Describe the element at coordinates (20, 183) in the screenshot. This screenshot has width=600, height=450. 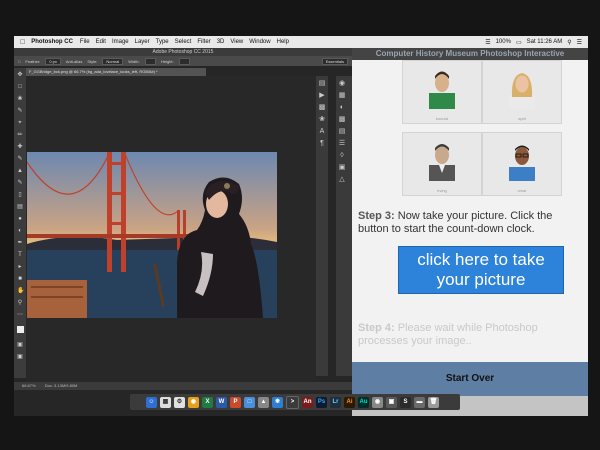
I see `history-brush-tool-icon: ✎` at that location.